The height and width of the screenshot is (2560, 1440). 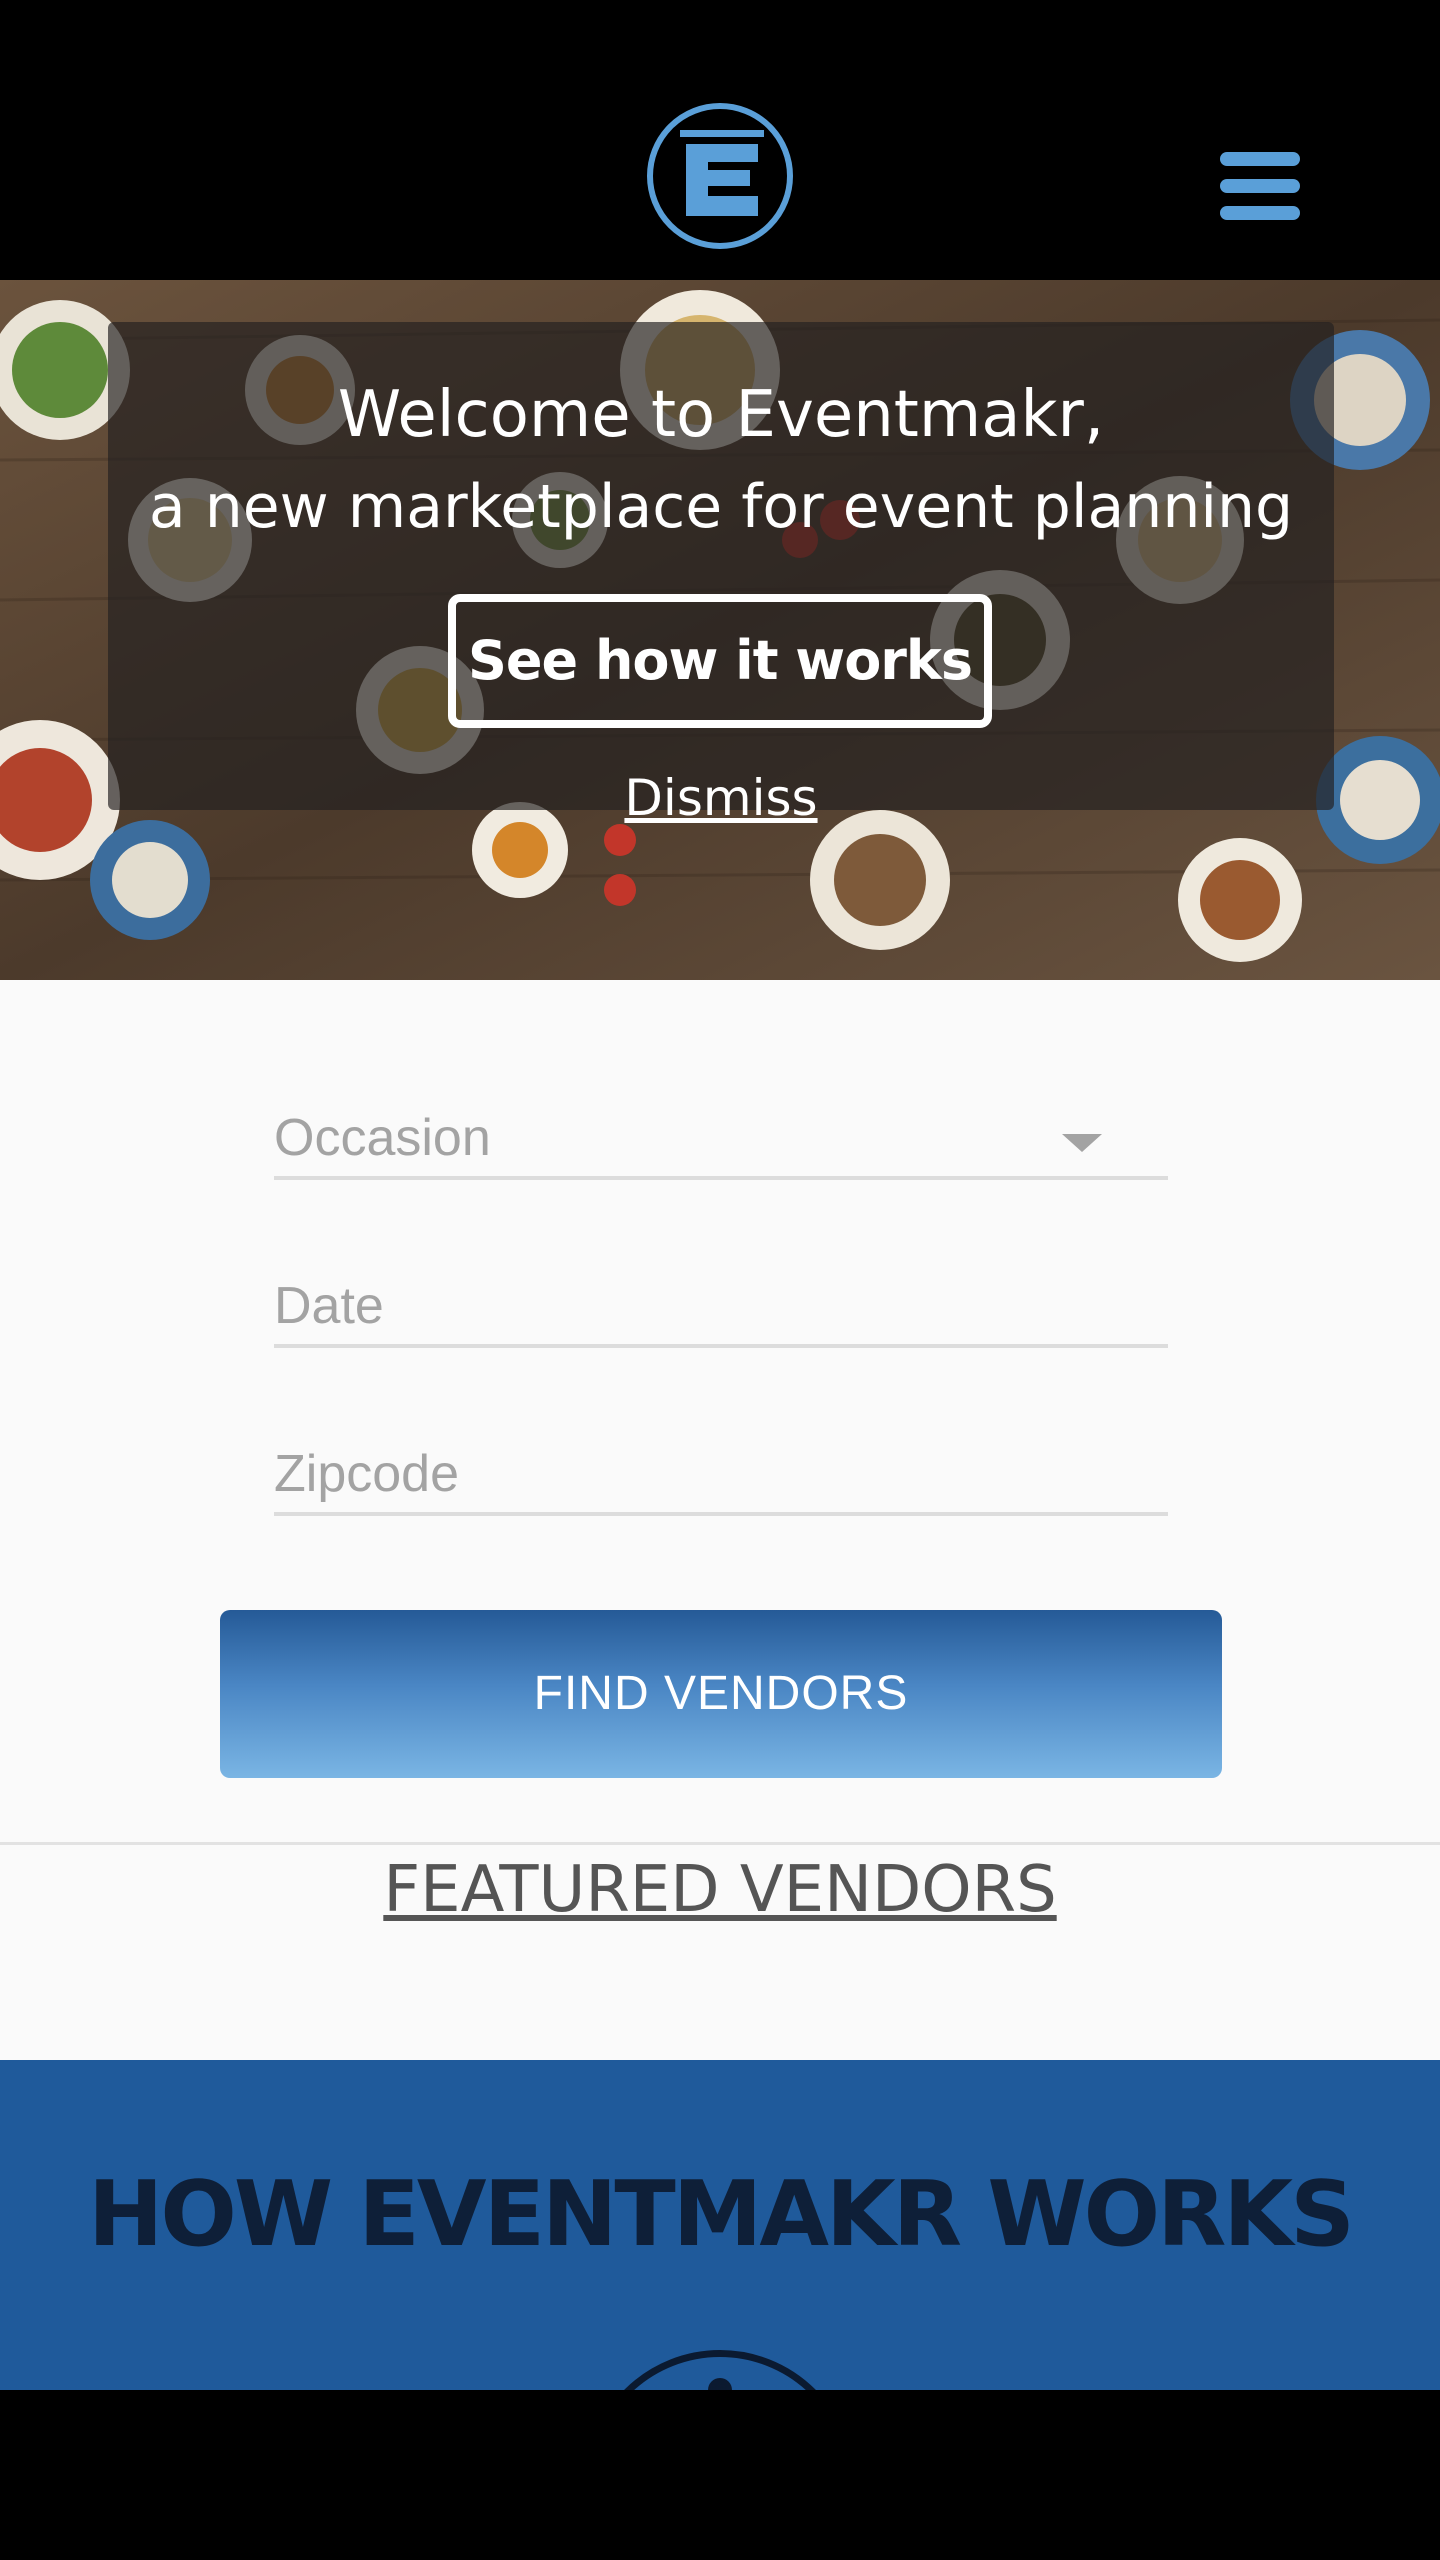 I want to click on how-it-works-title: HOW EVENTMAKR WORKS, so click(x=721, y=2214).